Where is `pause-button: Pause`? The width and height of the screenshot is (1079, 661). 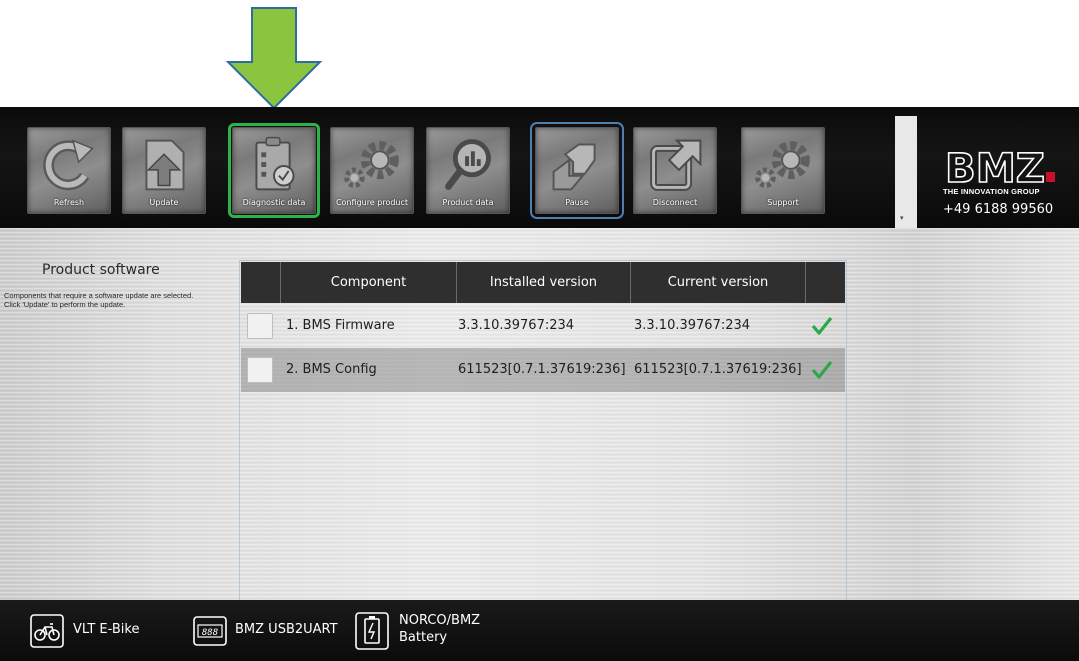
pause-button: Pause is located at coordinates (577, 170).